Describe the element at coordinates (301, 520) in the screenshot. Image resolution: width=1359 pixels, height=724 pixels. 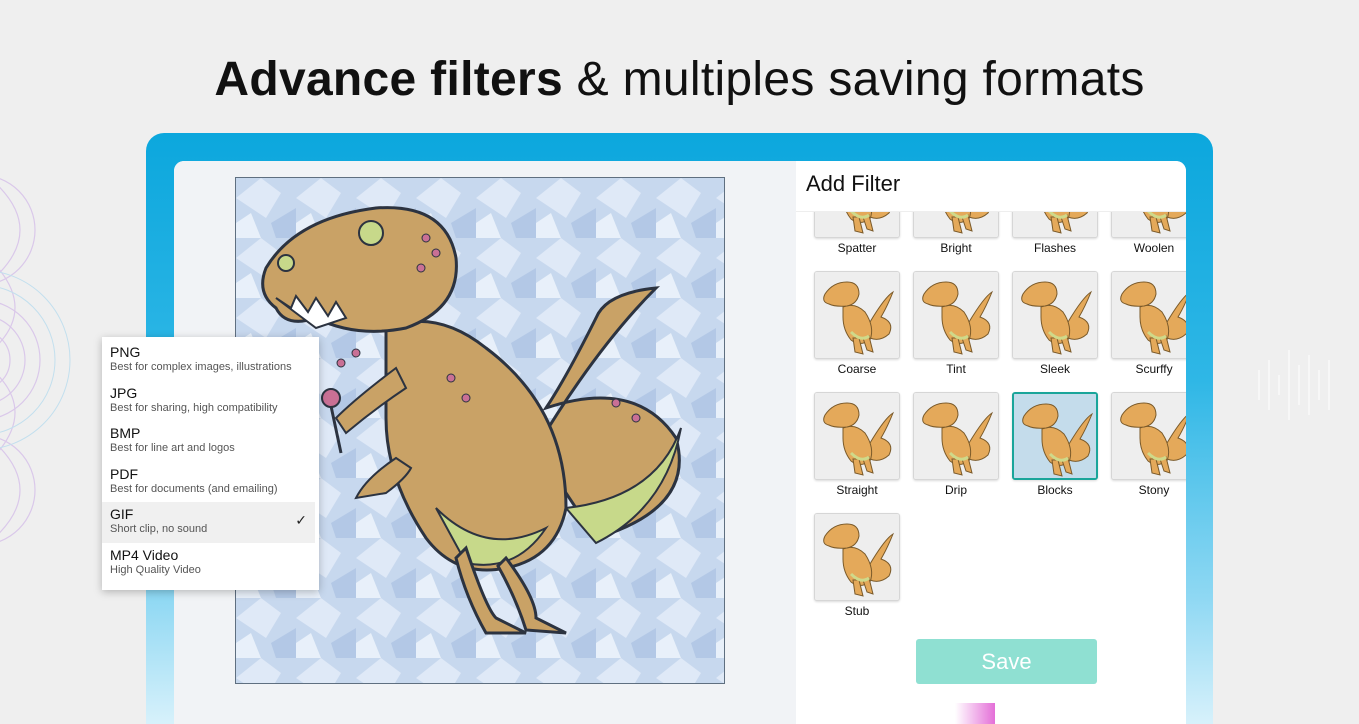
I see `checkmark-icon: ✓` at that location.